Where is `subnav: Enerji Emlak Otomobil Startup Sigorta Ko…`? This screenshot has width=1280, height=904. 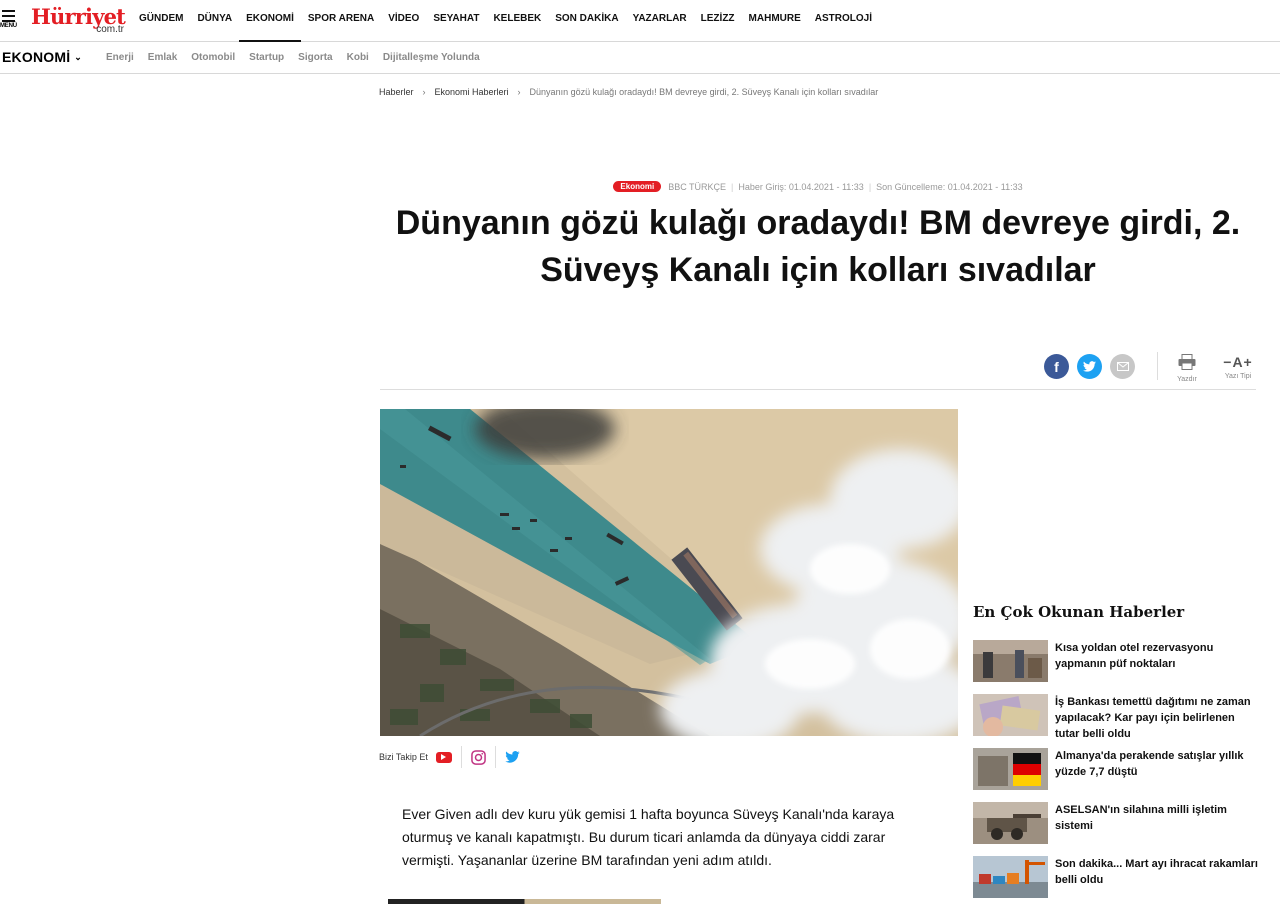 subnav: Enerji Emlak Otomobil Startup Sigorta Ko… is located at coordinates (293, 57).